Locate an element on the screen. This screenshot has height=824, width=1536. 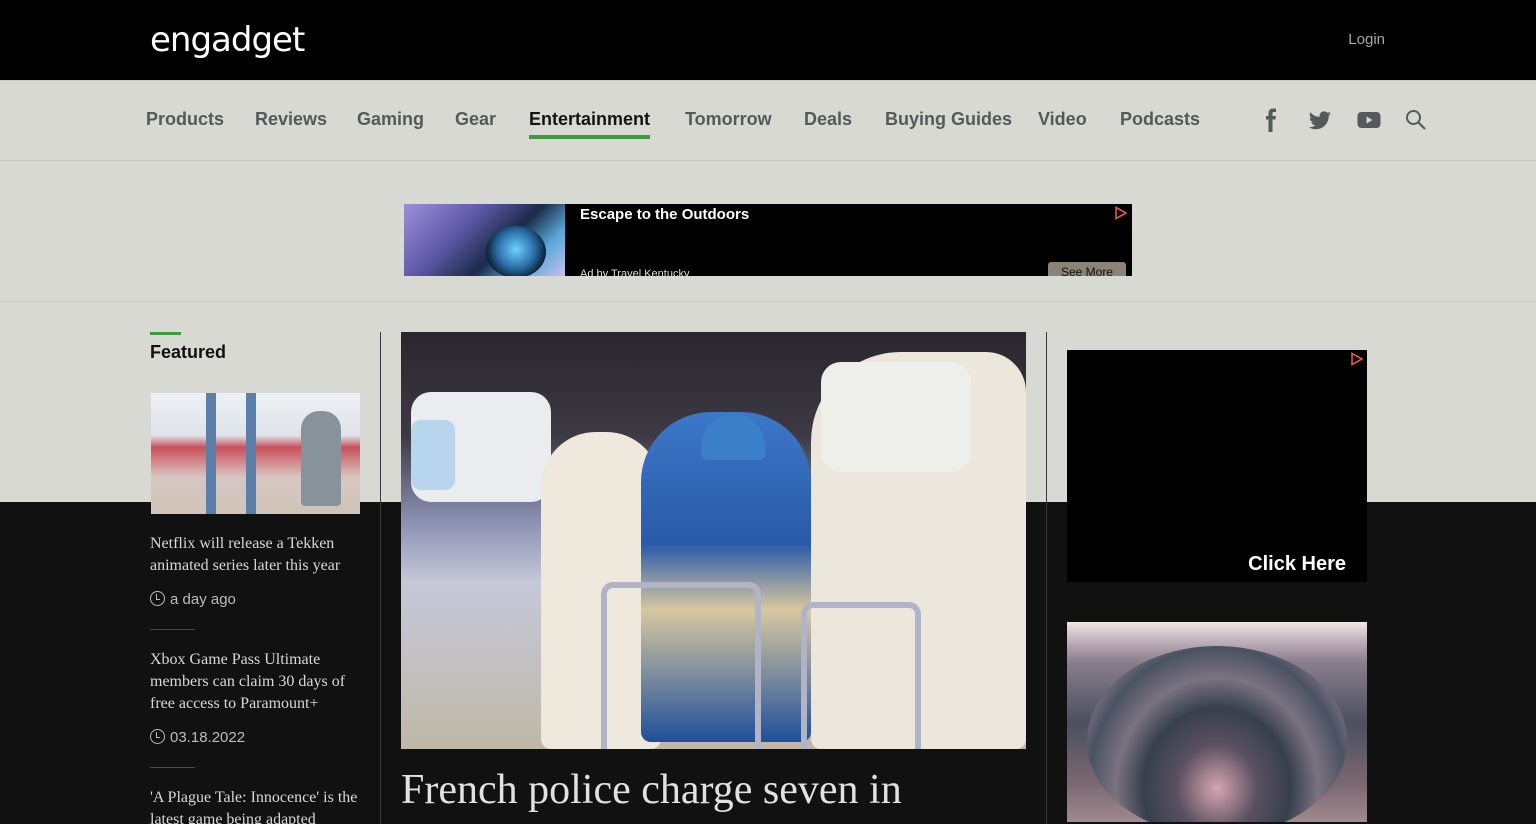
nav-item-tomorrow: Tomorrow is located at coordinates (728, 119).